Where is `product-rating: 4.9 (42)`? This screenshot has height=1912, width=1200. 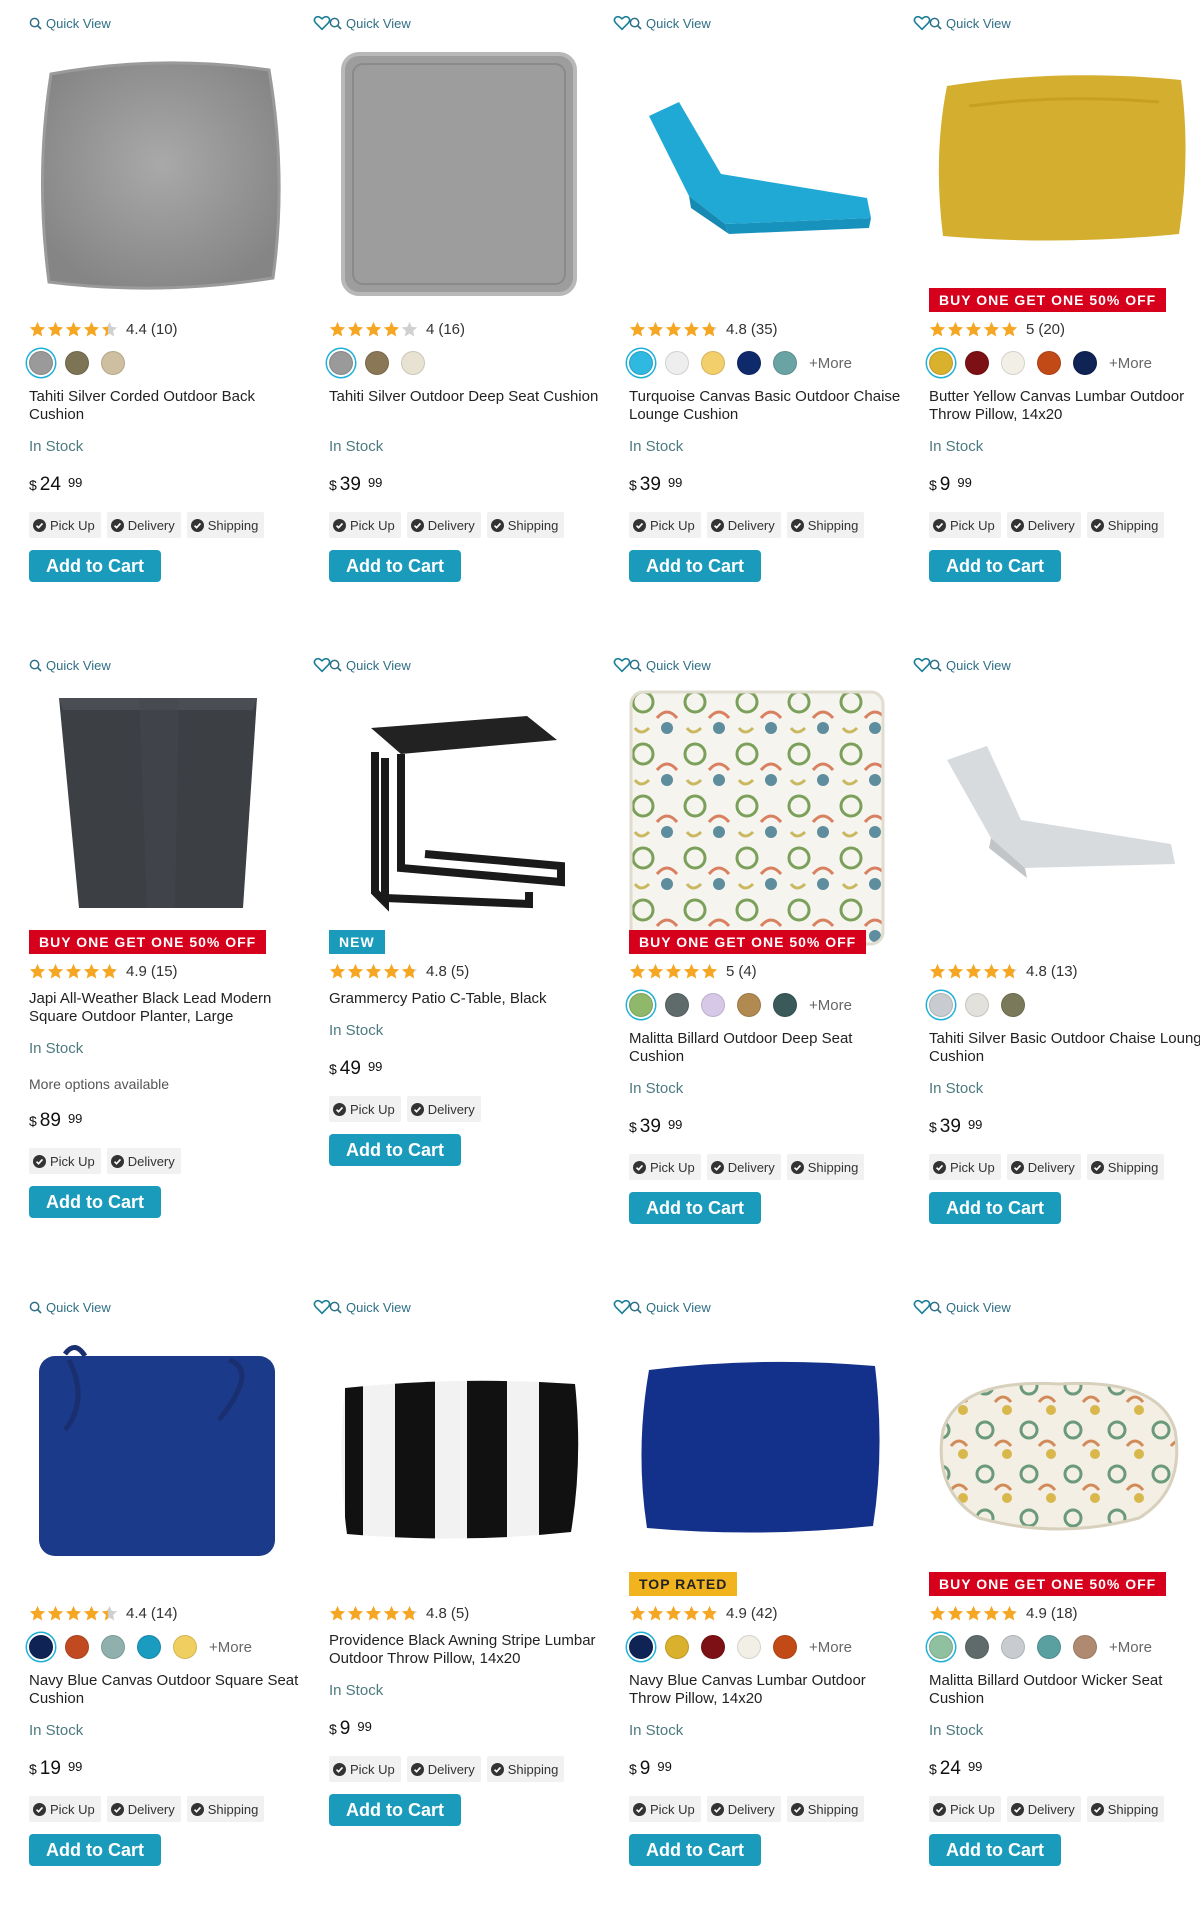
product-rating: 4.9 (42) is located at coordinates (703, 1613).